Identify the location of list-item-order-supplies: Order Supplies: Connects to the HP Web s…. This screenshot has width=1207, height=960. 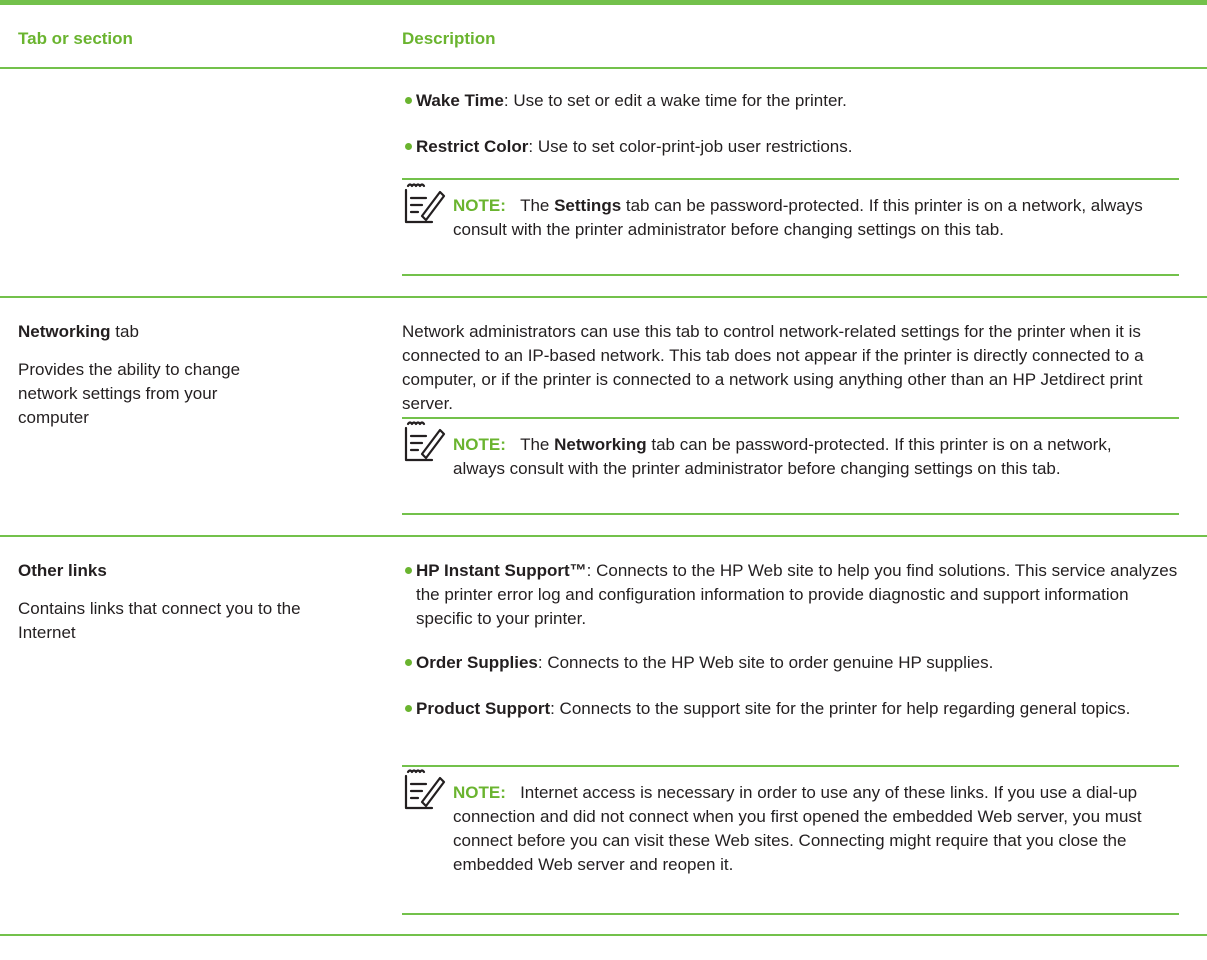
(705, 662).